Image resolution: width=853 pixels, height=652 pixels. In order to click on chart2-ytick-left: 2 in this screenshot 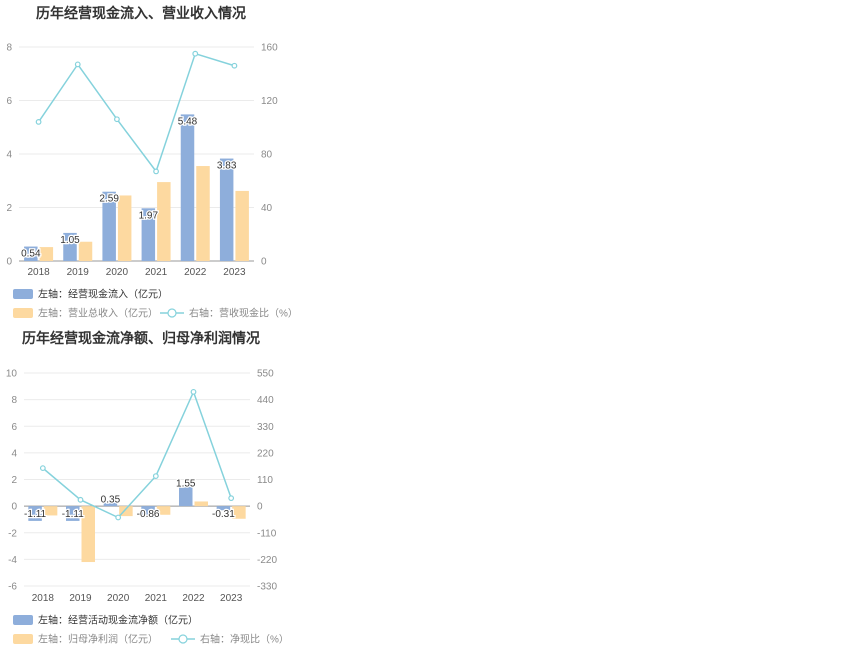, I will do `click(14, 480)`.